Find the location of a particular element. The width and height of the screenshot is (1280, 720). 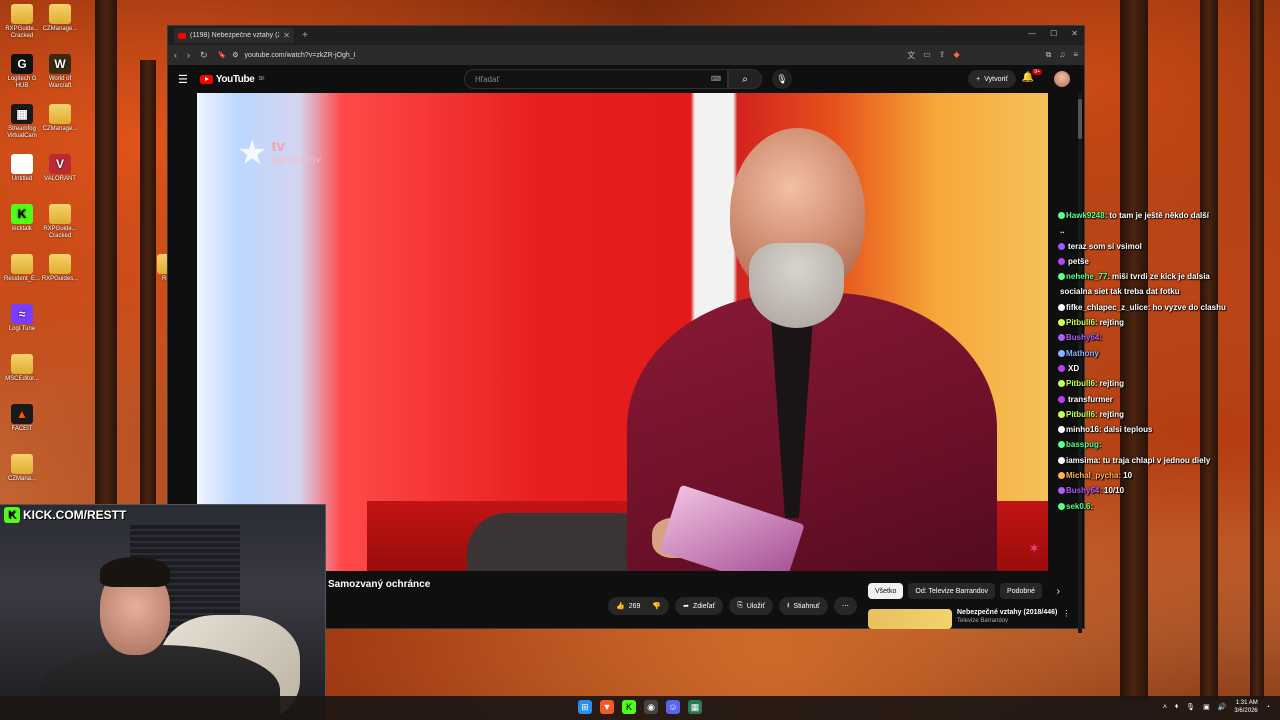

discord-icon: ☺ is located at coordinates (673, 707).